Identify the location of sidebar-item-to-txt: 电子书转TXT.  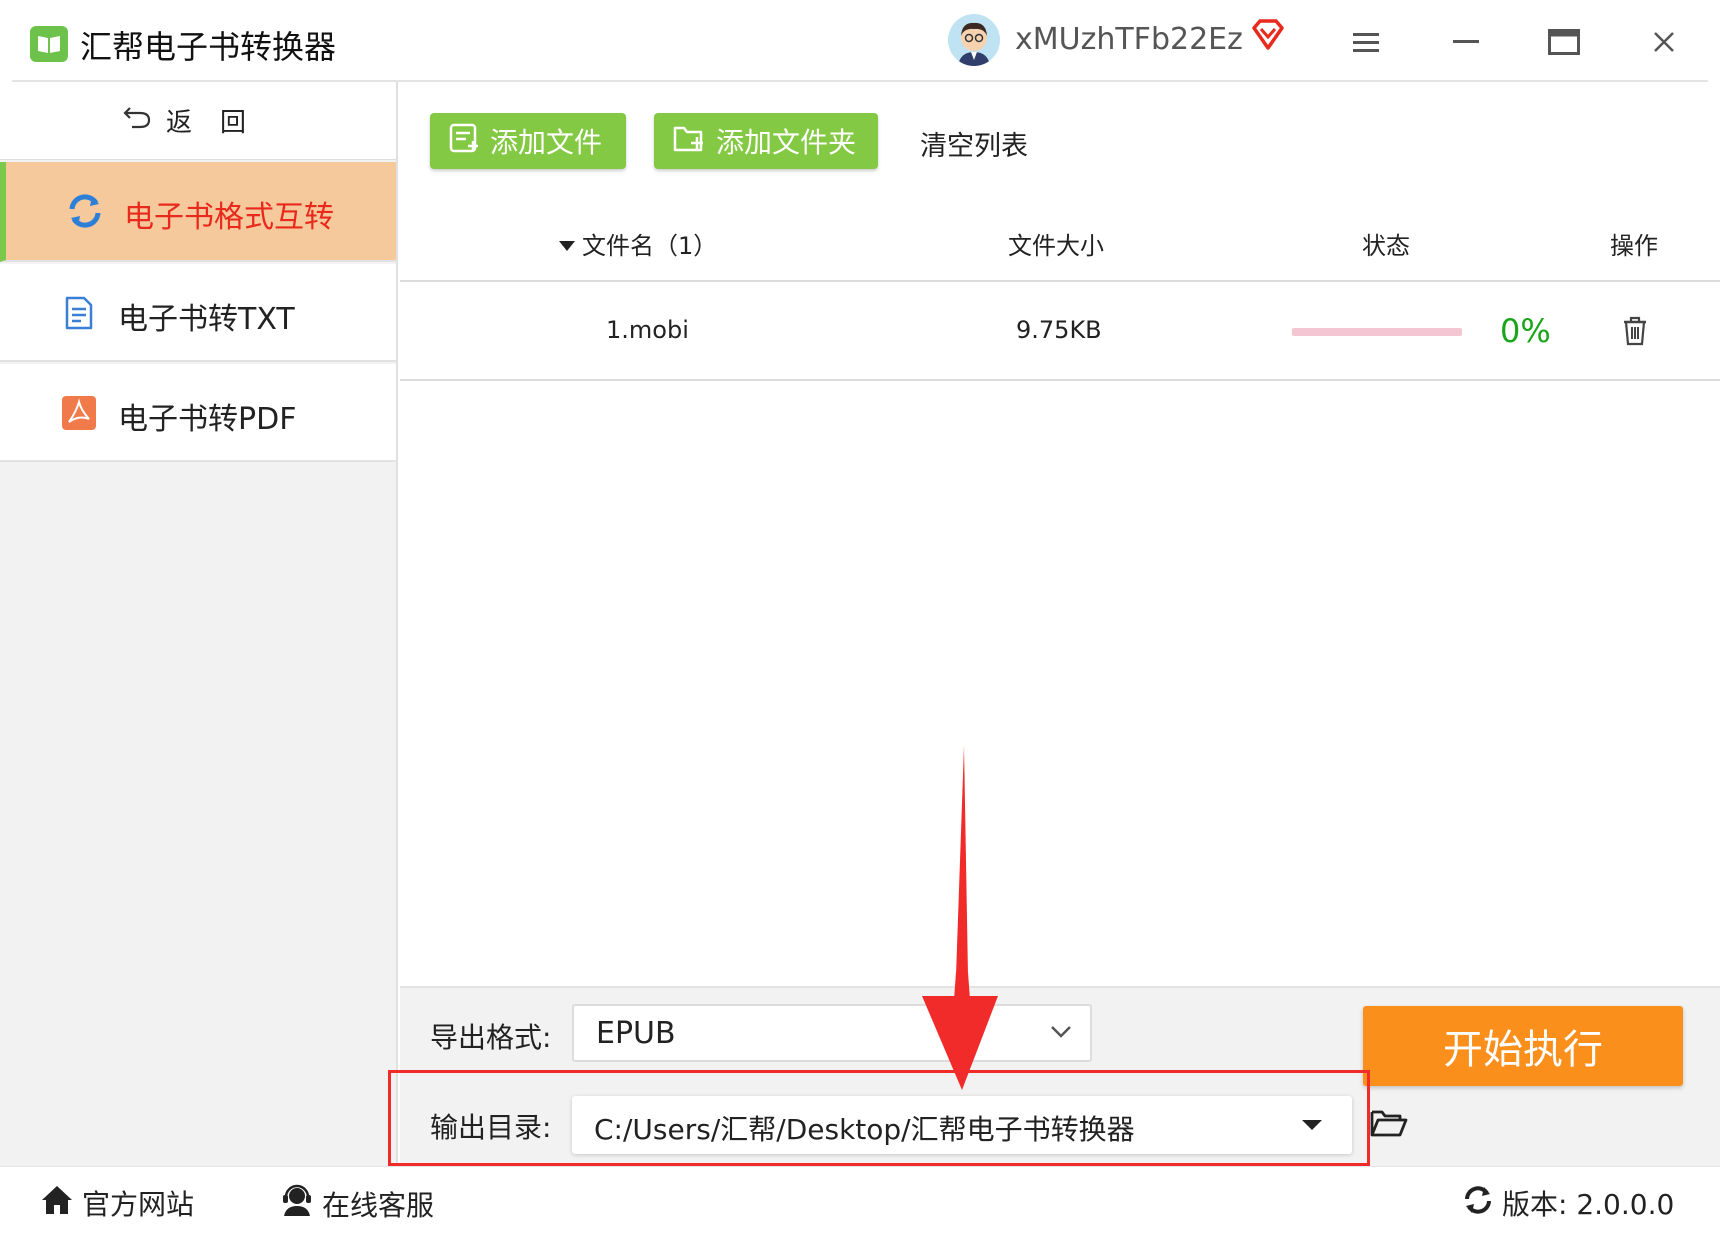
(198, 313).